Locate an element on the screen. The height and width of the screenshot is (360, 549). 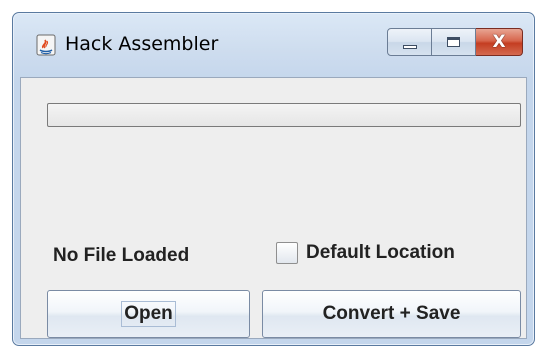
convert-save-button-label: Convert + Save is located at coordinates (391, 313).